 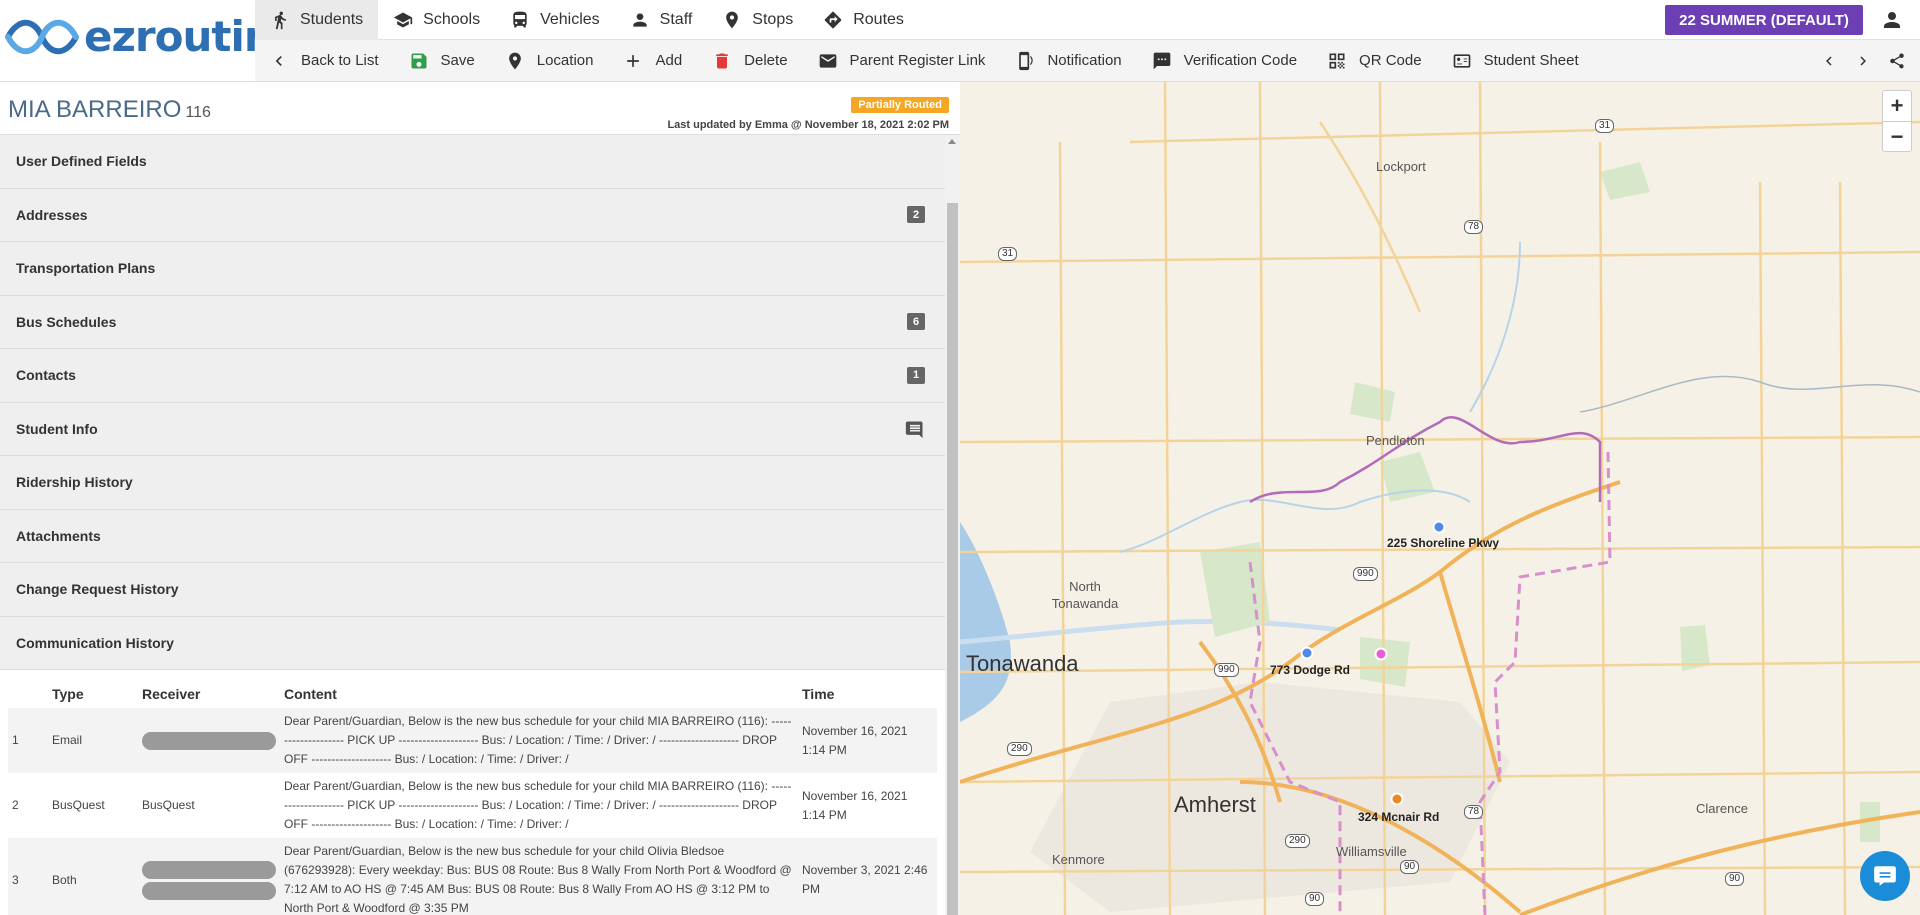 I want to click on add-button: Add, so click(x=653, y=61).